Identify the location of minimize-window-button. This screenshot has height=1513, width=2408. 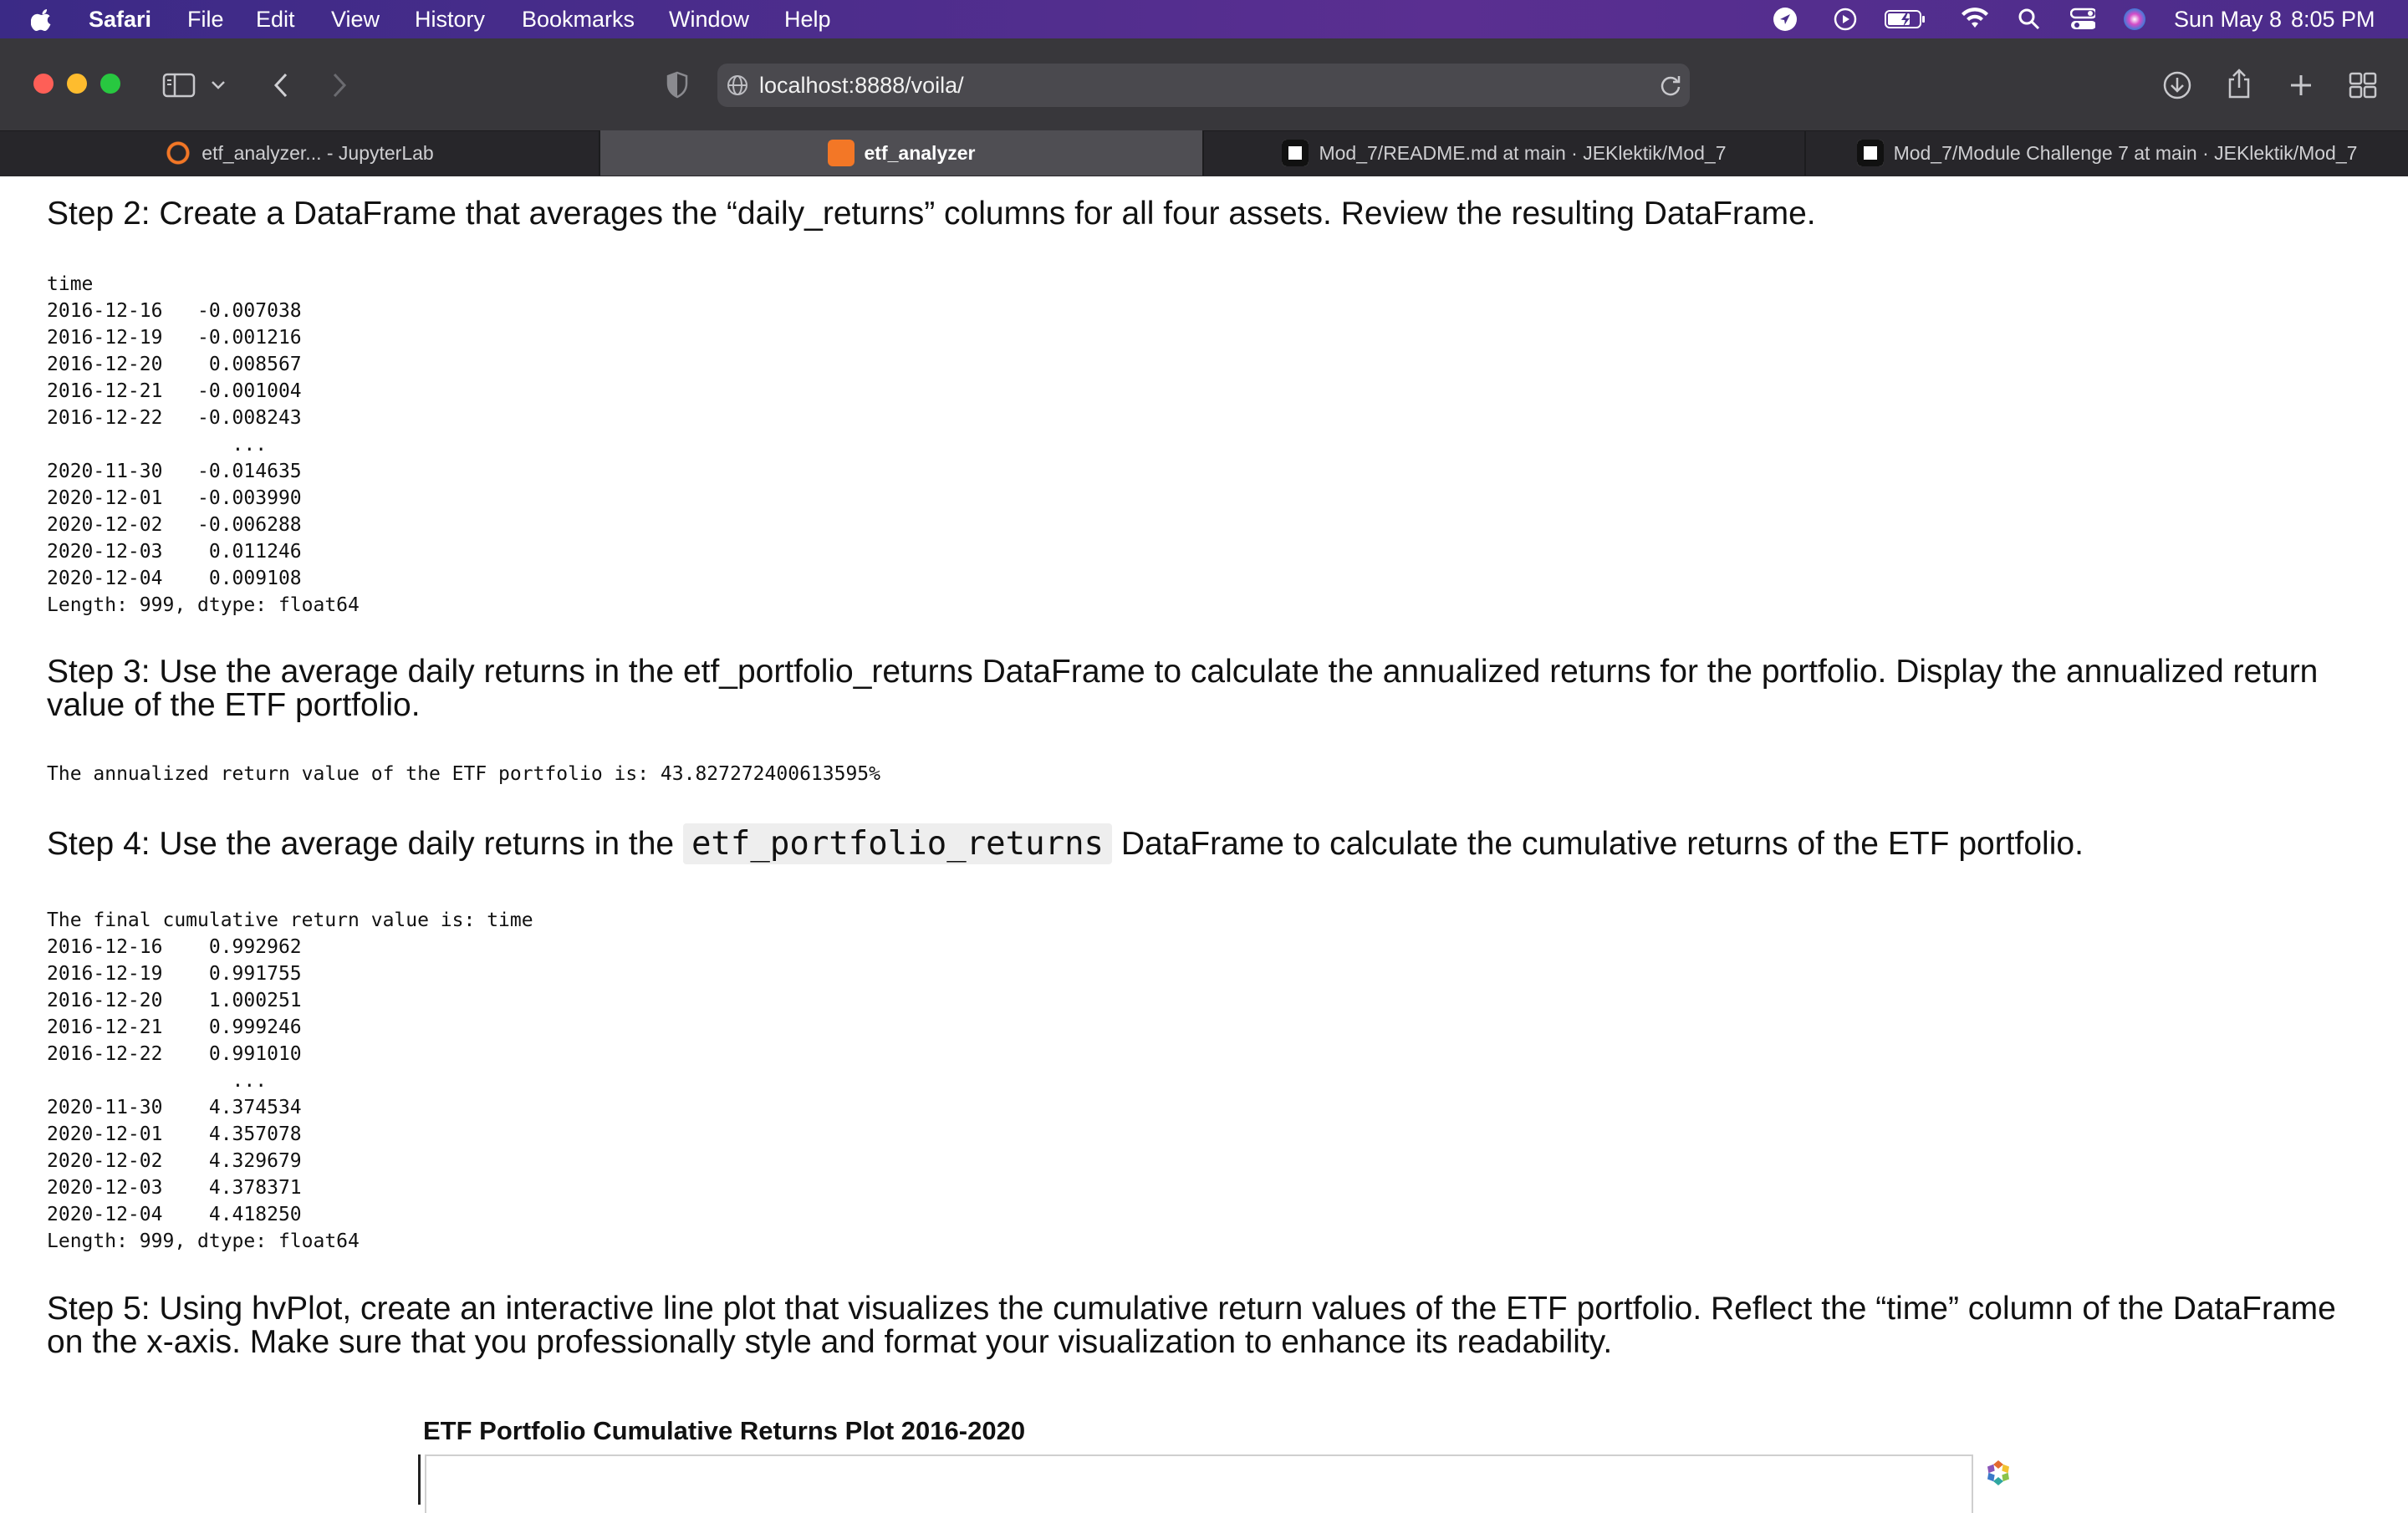
(77, 84).